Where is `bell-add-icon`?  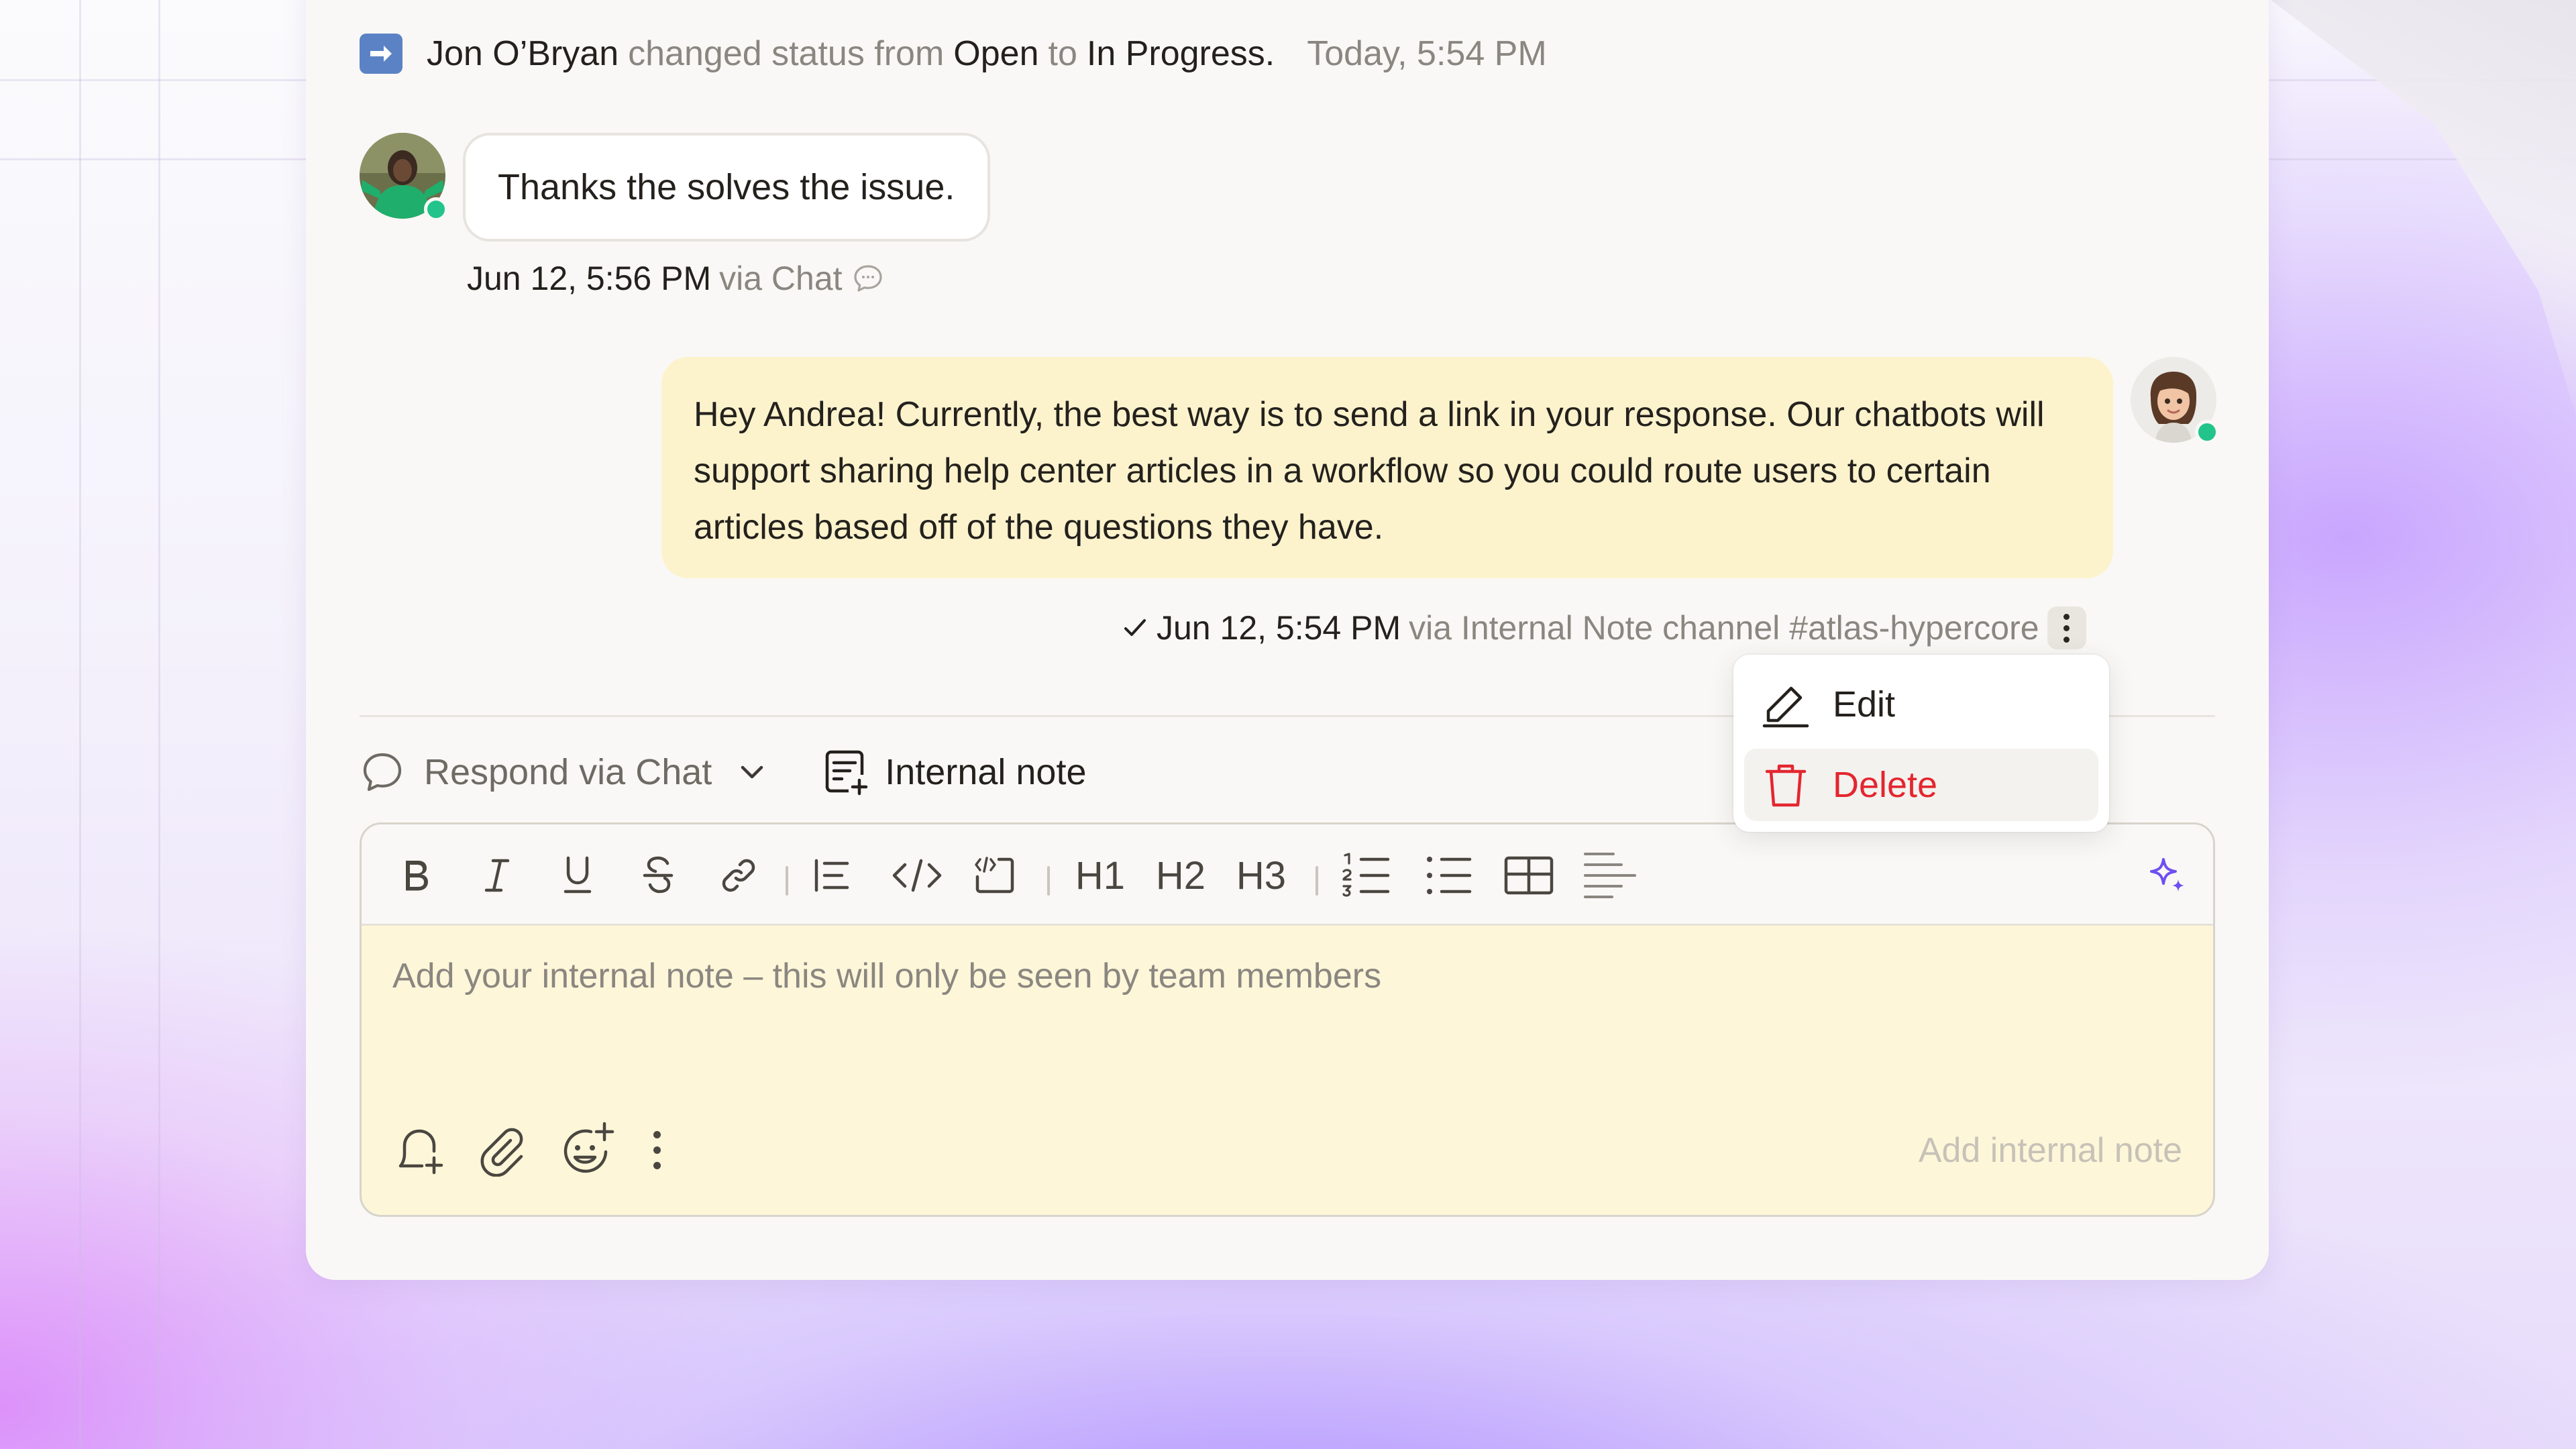
bell-add-icon is located at coordinates (420, 1152).